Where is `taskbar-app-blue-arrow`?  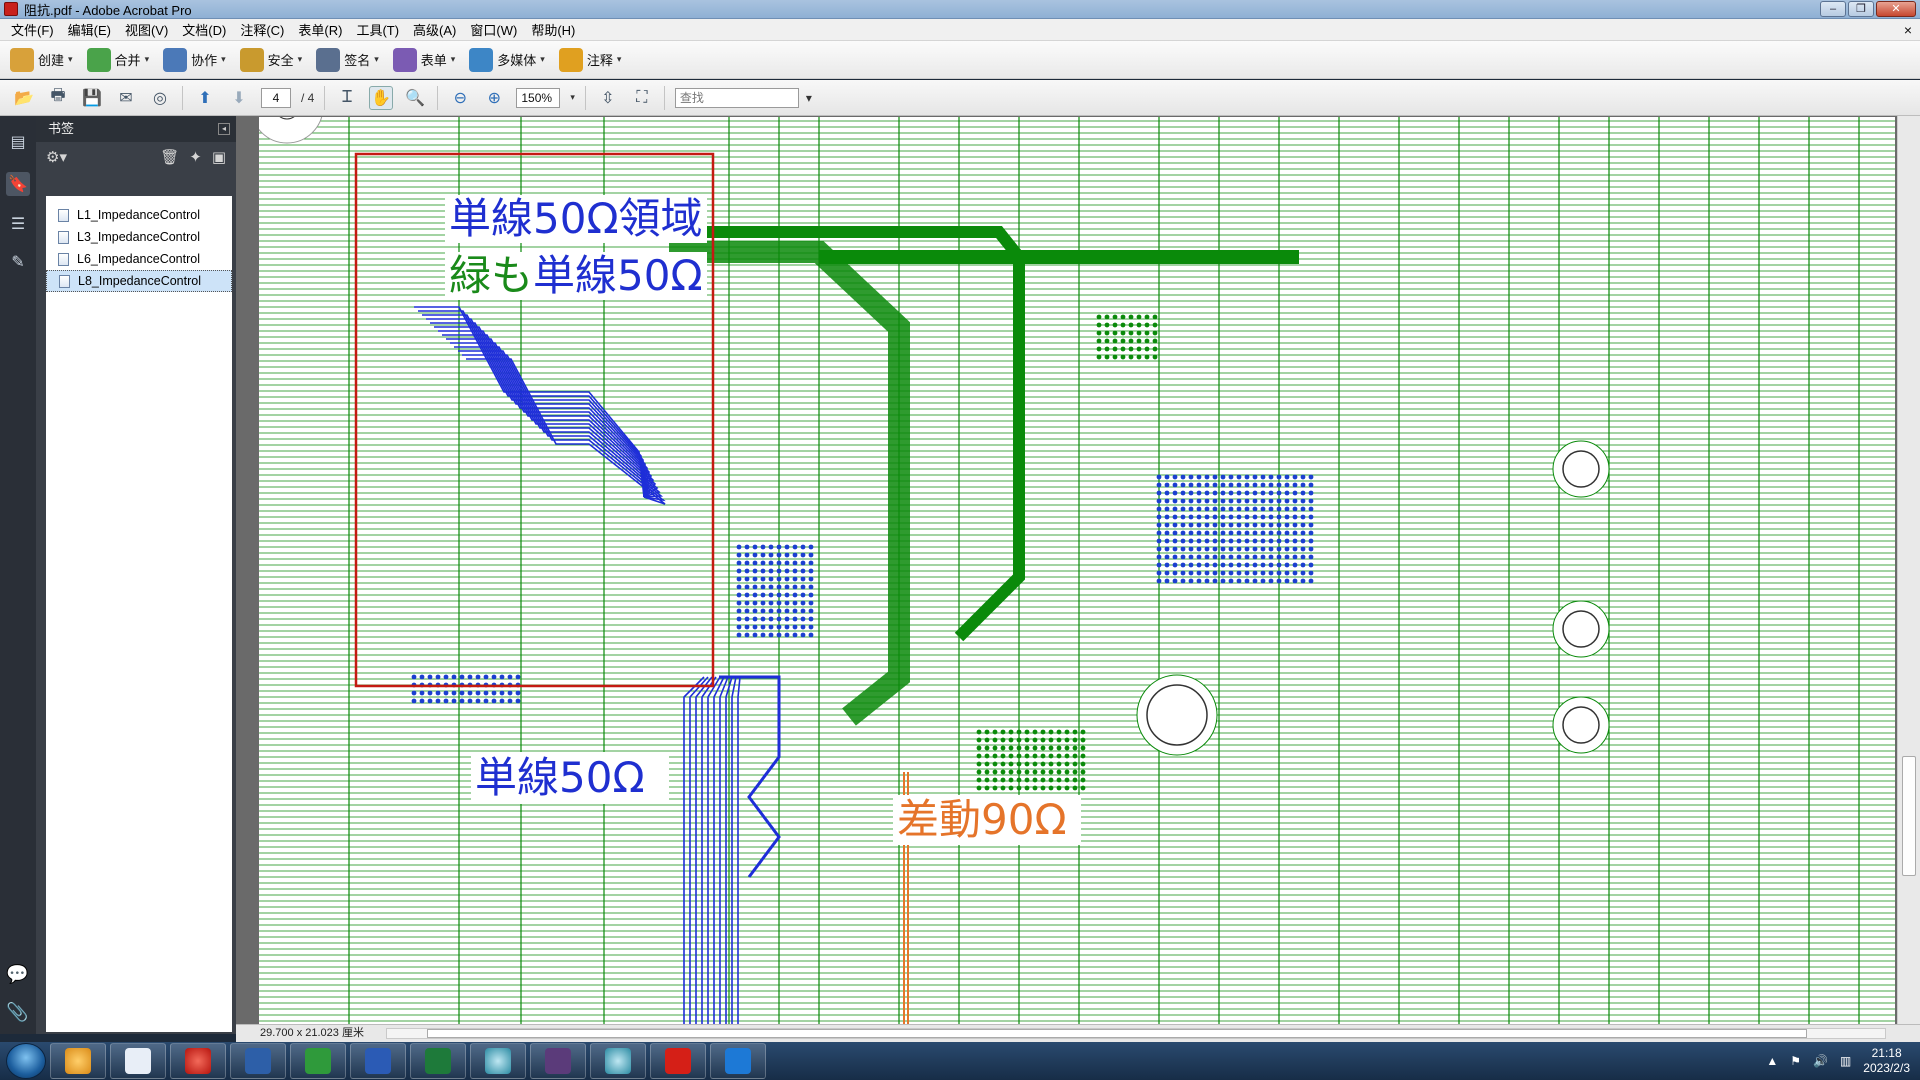
taskbar-app-blue-arrow is located at coordinates (738, 1061).